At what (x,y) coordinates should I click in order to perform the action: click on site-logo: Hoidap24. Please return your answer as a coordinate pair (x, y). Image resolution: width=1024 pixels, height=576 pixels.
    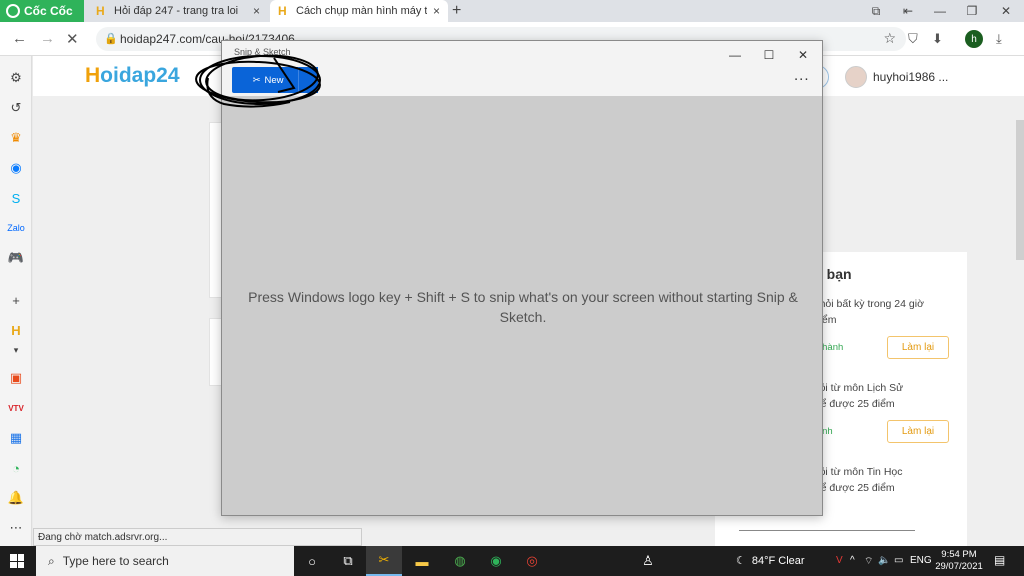
    Looking at the image, I should click on (132, 76).